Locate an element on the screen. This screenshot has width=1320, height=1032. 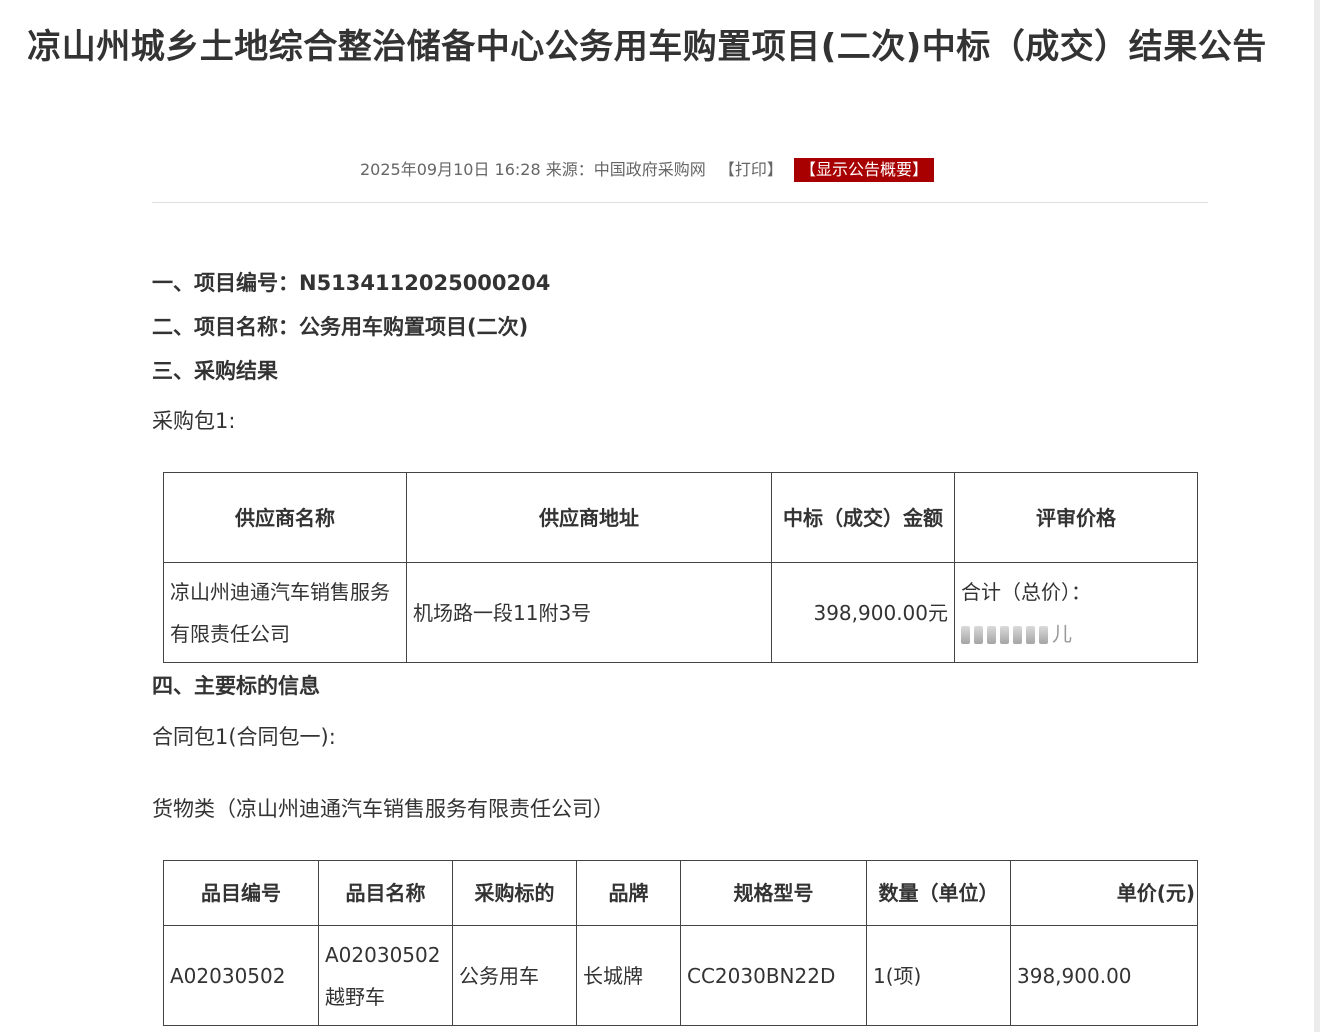
project-name-value: 公务用车购置项目(二次) is located at coordinates (414, 327).